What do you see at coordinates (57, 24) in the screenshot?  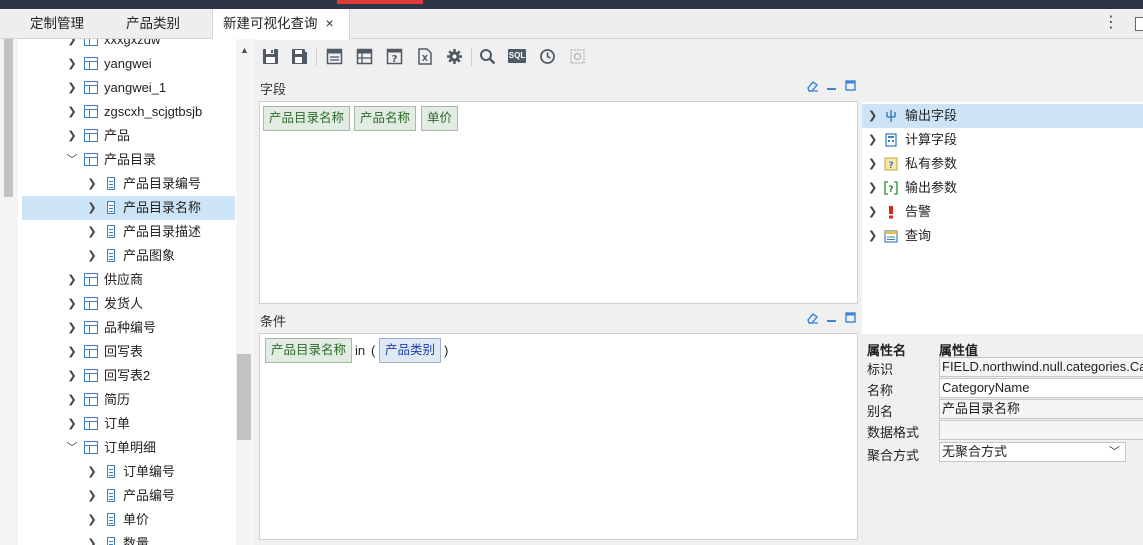 I see `tab-custom-management: 定制管理` at bounding box center [57, 24].